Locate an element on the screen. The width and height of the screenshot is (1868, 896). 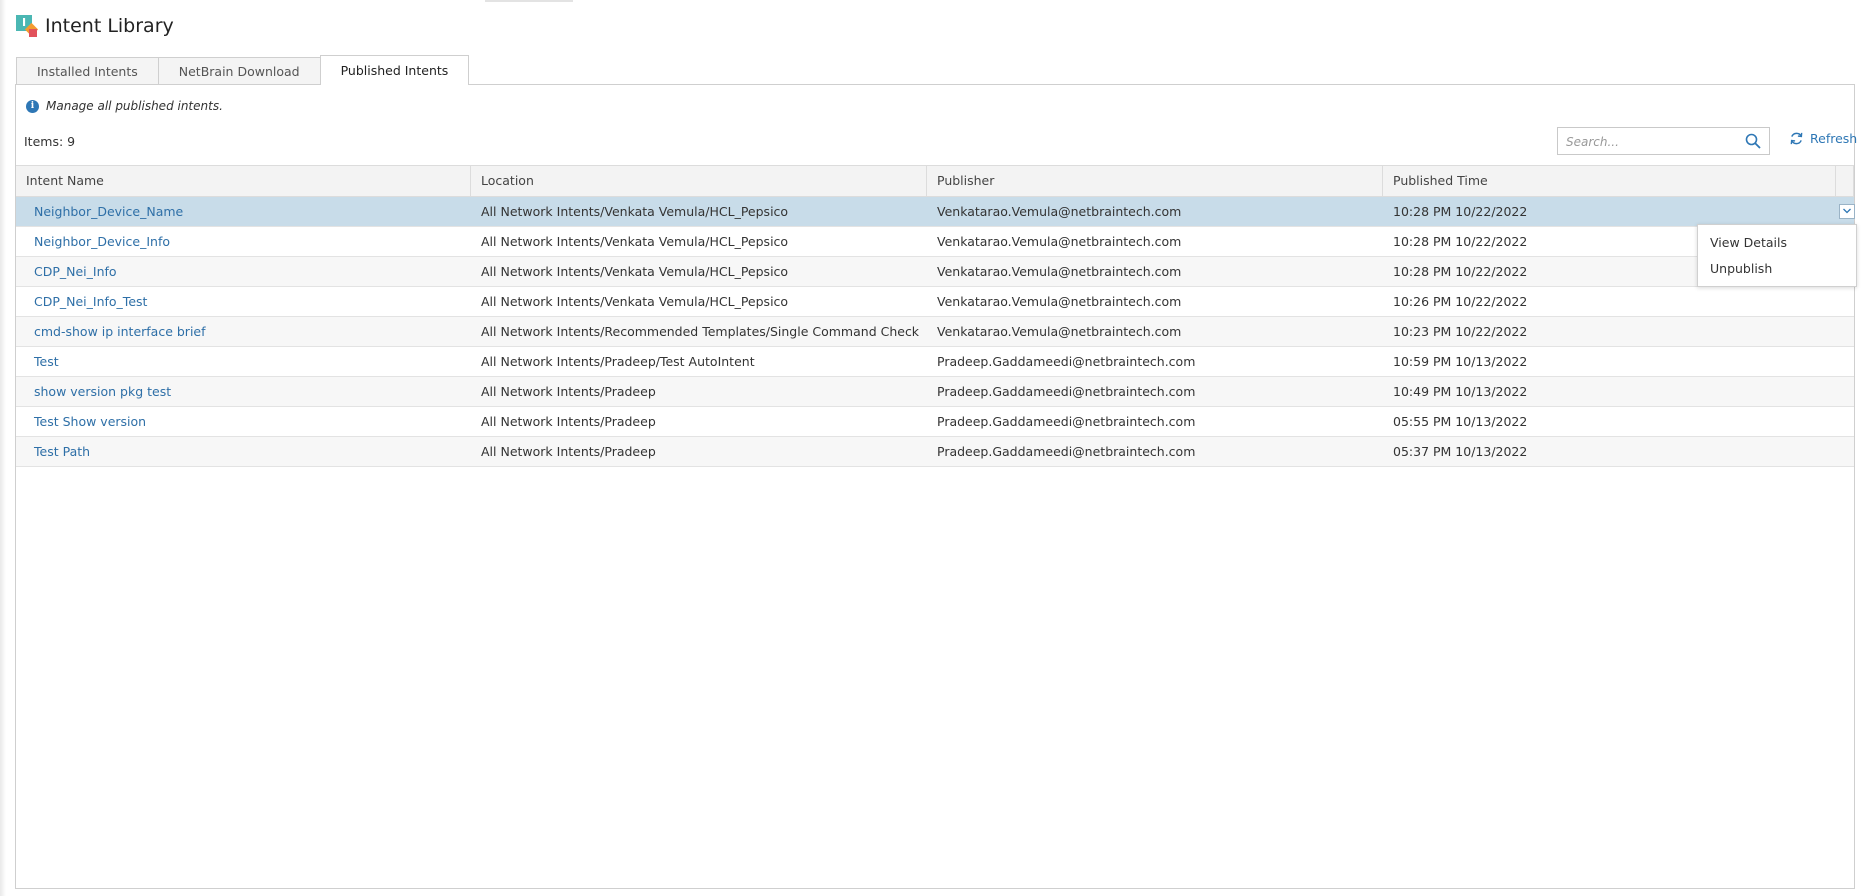
column-header-published-time: Published Time is located at coordinates (1609, 181).